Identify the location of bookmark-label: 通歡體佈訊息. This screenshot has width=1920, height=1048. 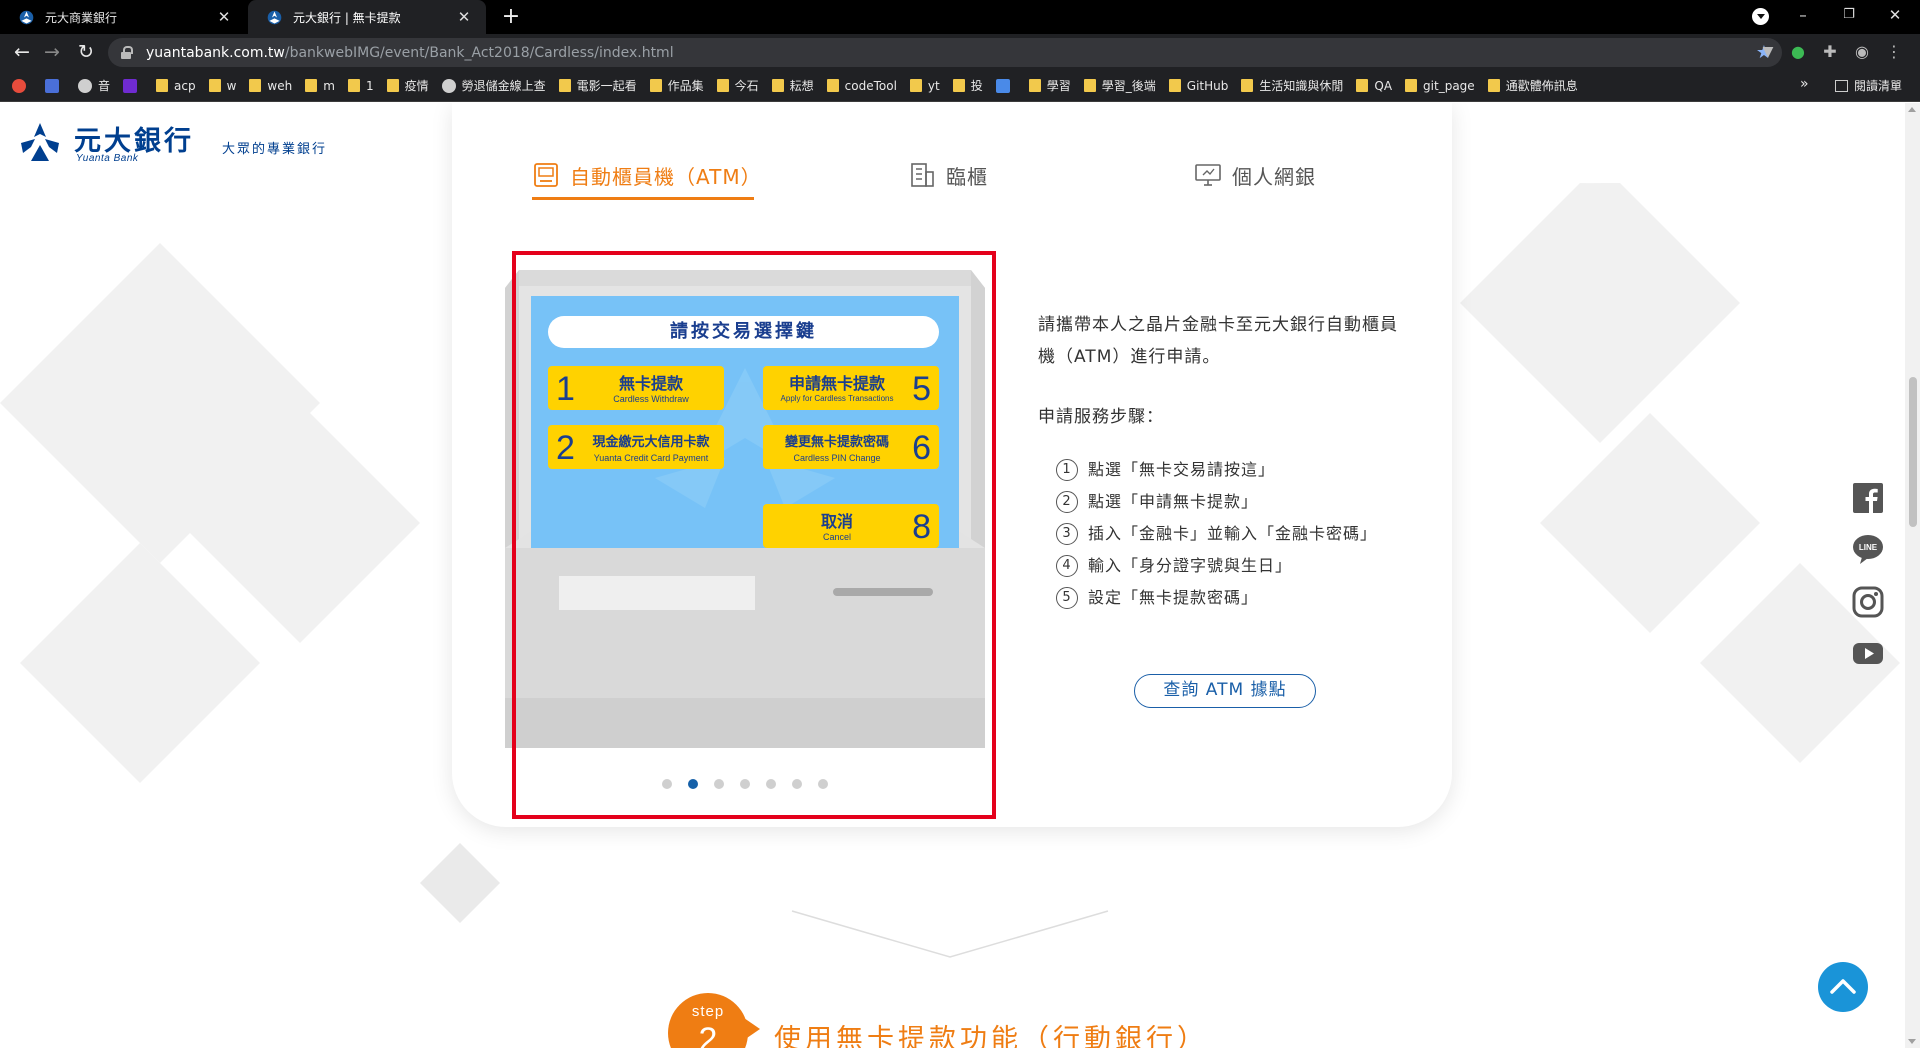
(1541, 86).